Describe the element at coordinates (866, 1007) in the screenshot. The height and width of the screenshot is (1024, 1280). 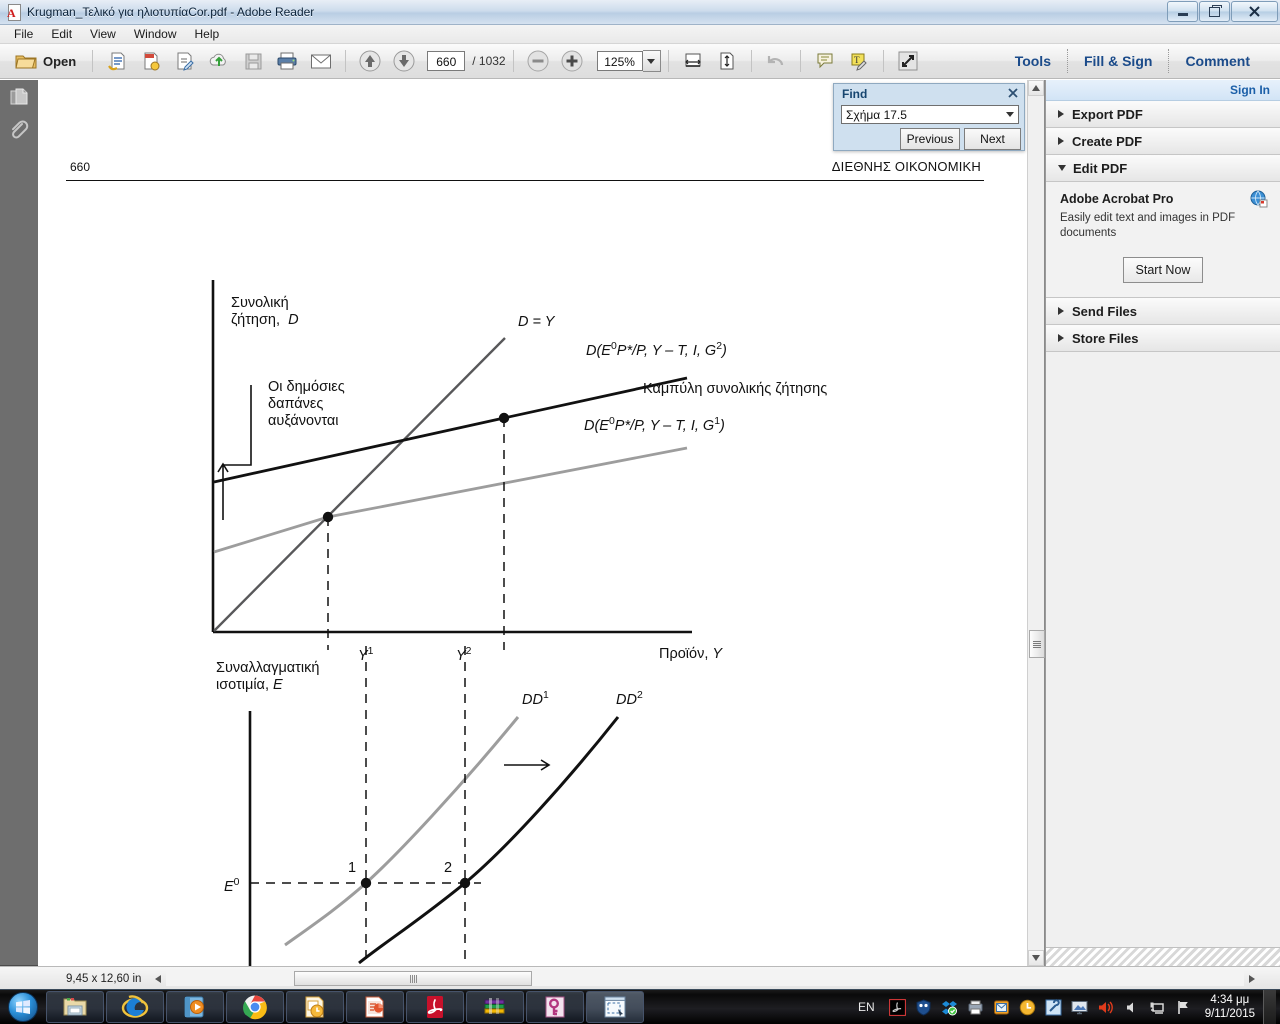
I see `language-indicator: EN` at that location.